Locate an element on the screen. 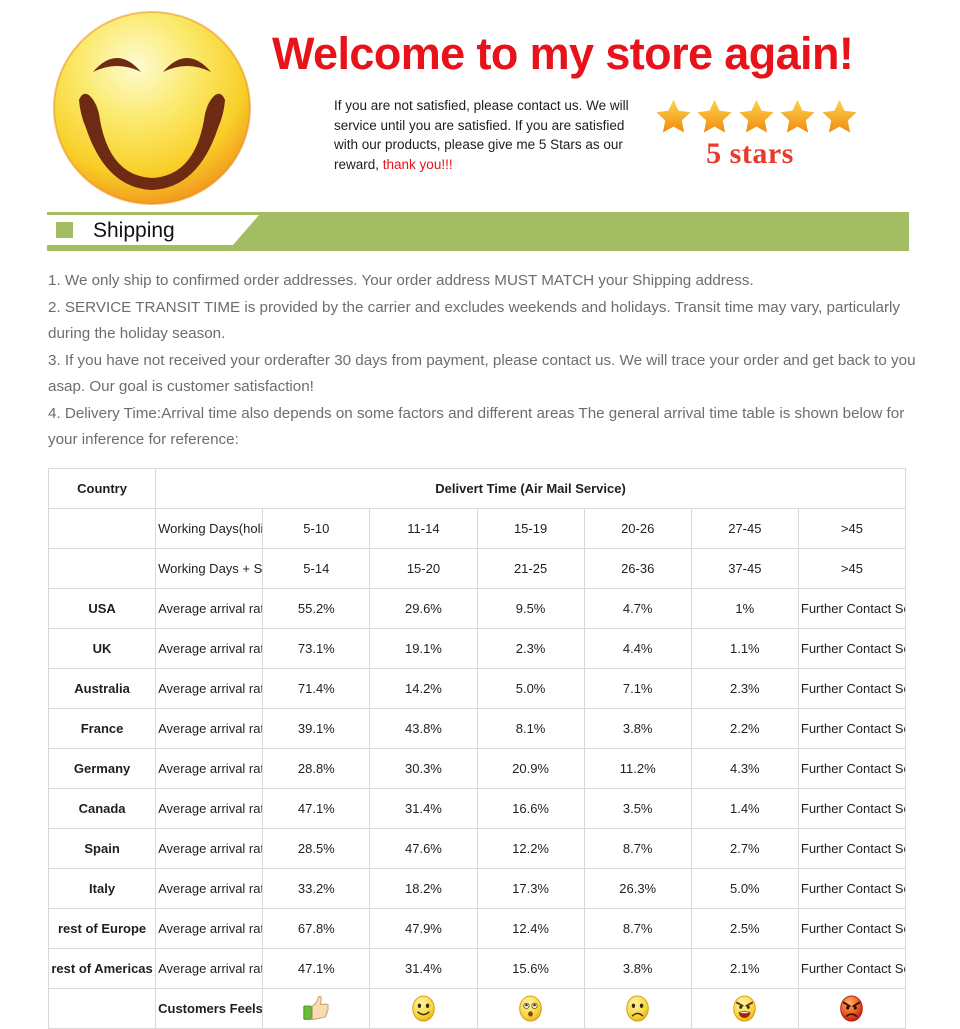 The height and width of the screenshot is (1029, 960). customers-feels-label: Customers Feels is located at coordinates (209, 1008).